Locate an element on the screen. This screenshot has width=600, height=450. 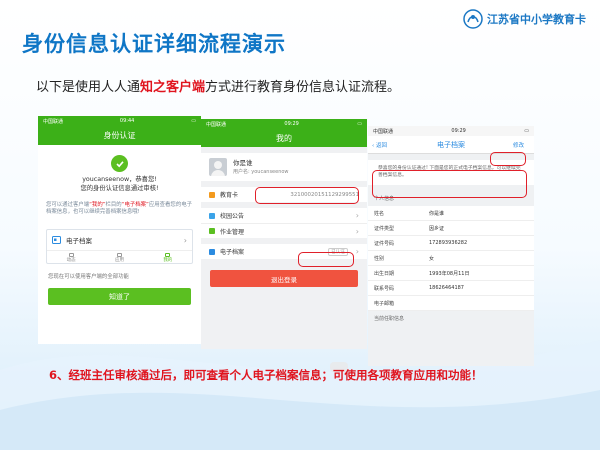
phone3-status-bar: 中国联通 09:29 ▭ is located at coordinates (451, 131).